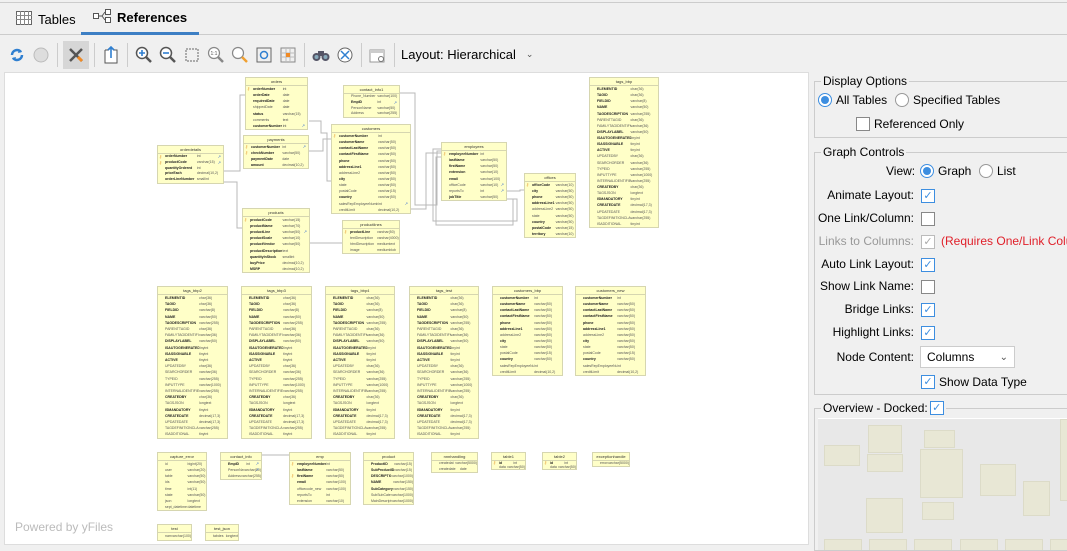 The height and width of the screenshot is (551, 1067). What do you see at coordinates (866, 286) in the screenshot?
I see `show-link-name-label: Show Link Name:` at bounding box center [866, 286].